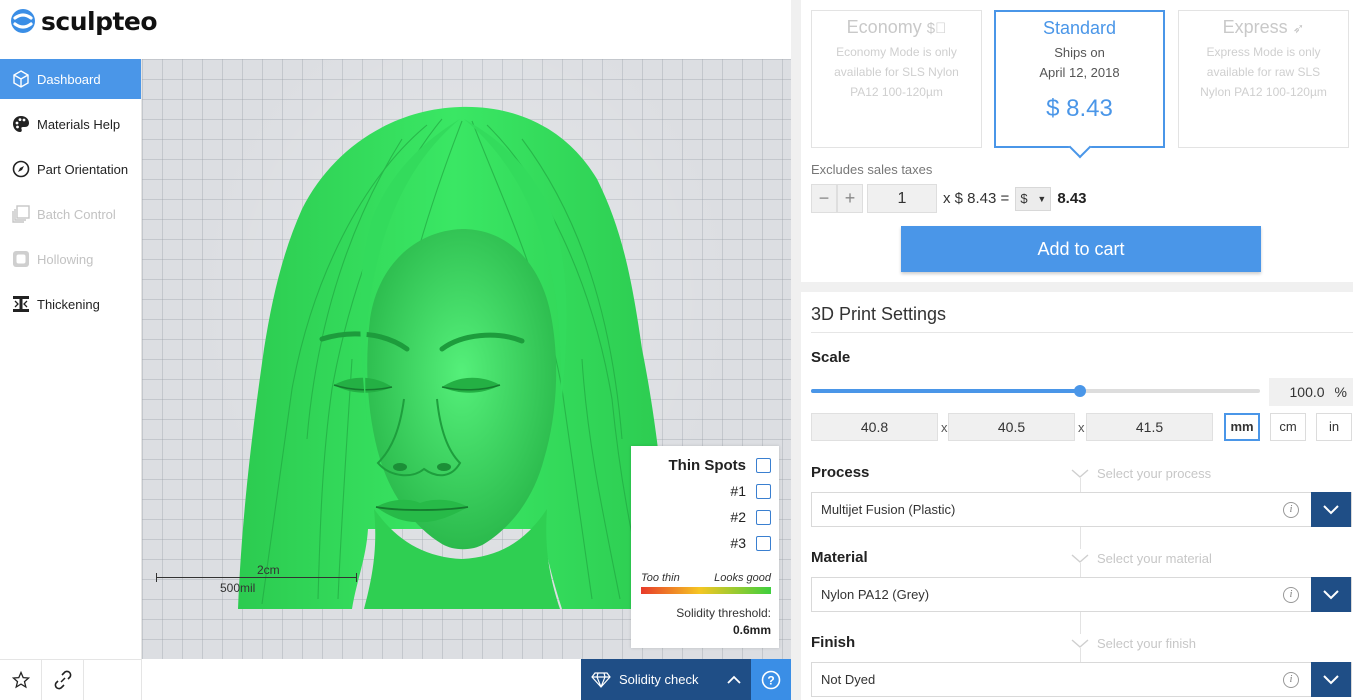 The width and height of the screenshot is (1353, 700). Describe the element at coordinates (872, 169) in the screenshot. I see `tax-note: Excludes sales taxes` at that location.